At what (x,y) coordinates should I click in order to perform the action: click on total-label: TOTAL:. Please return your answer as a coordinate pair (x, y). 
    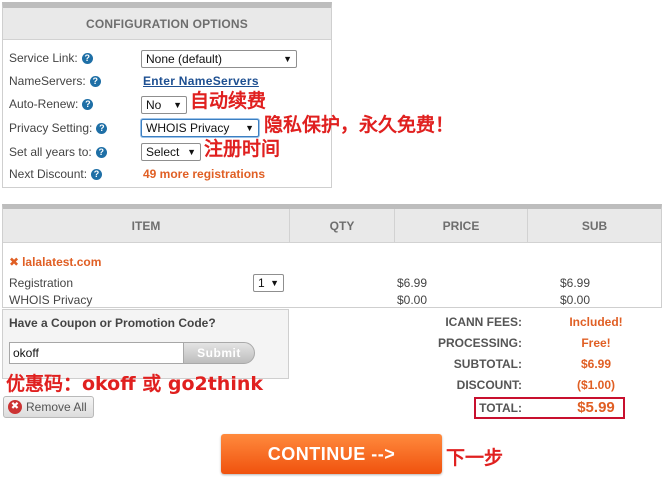
    Looking at the image, I should click on (500, 408).